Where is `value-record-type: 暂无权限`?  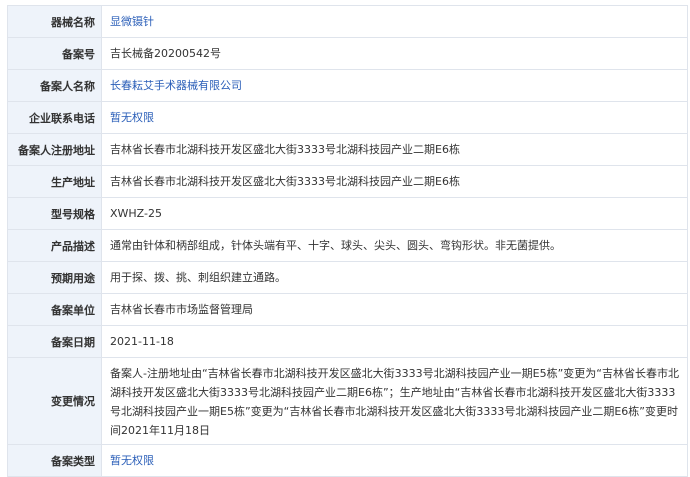
value-record-type: 暂无权限 is located at coordinates (395, 460).